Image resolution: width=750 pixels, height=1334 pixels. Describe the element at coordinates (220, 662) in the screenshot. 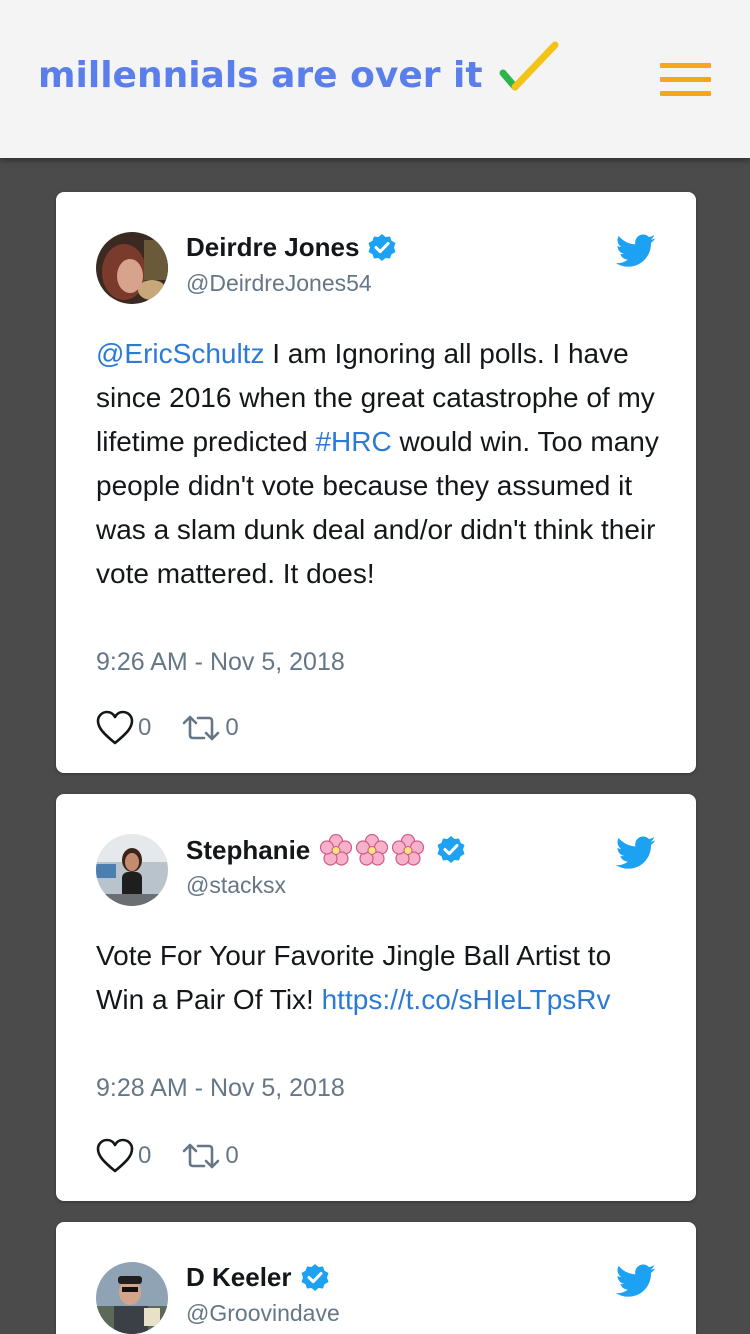

I see `tweet-timestamp: 9:26 AM - Nov 5, 2018` at that location.